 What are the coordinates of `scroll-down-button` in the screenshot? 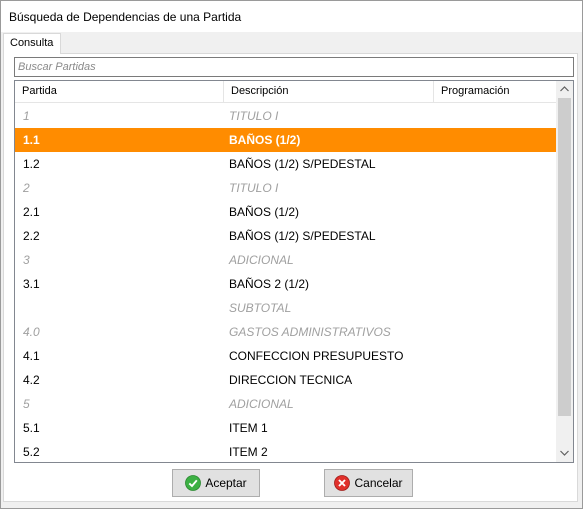 It's located at (564, 453).